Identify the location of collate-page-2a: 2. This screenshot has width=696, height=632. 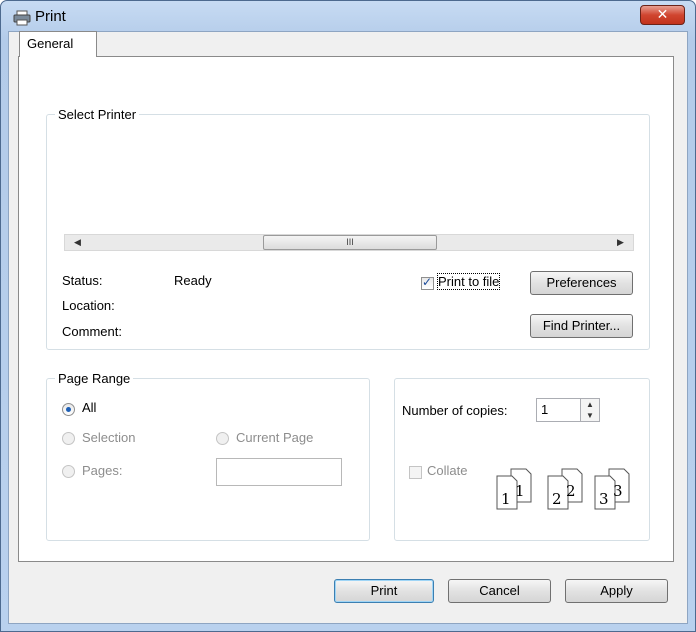
(557, 499).